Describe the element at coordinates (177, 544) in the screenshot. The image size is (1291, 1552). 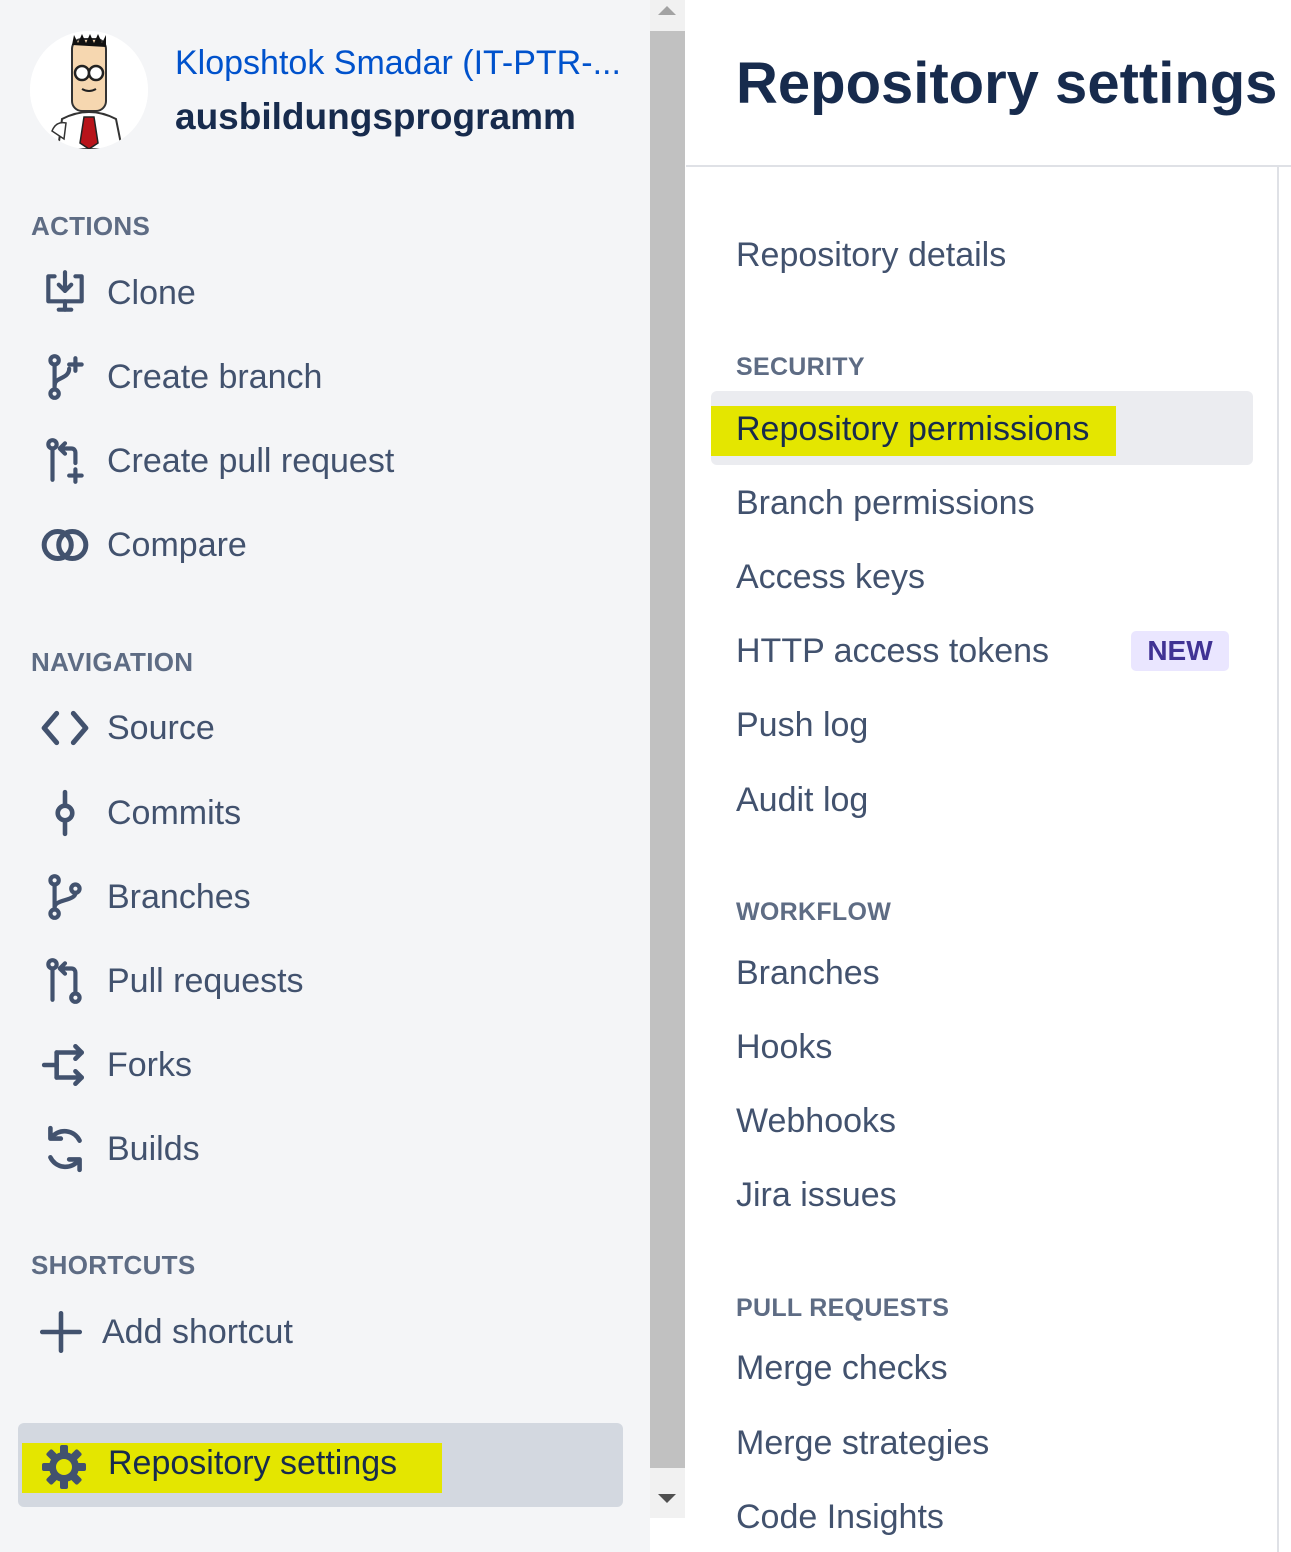
I see `nav-label: Compare` at that location.